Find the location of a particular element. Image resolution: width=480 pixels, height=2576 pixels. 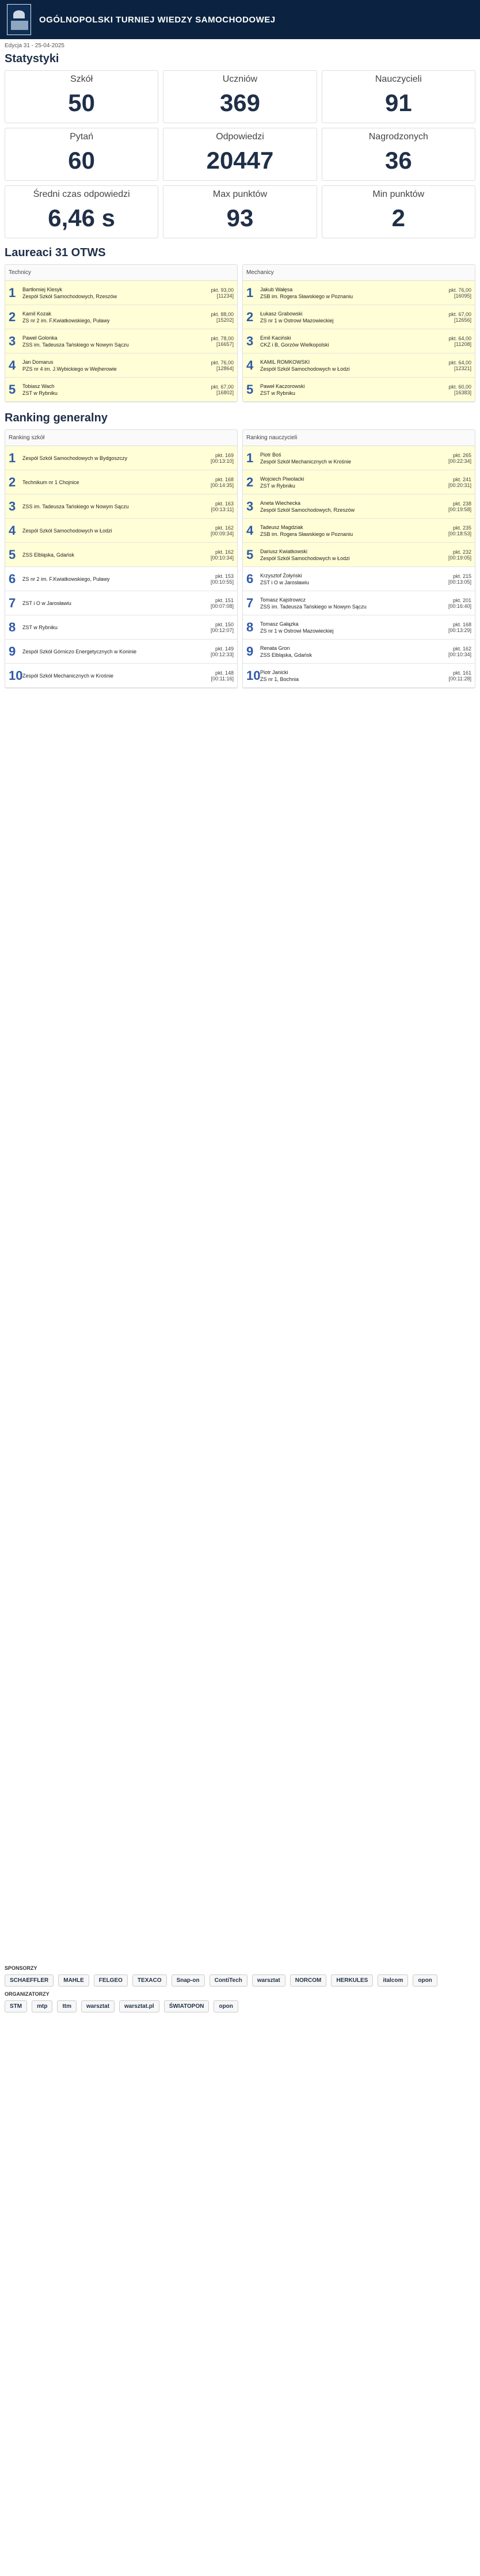

stat-label: Szkół is located at coordinates (81, 79).